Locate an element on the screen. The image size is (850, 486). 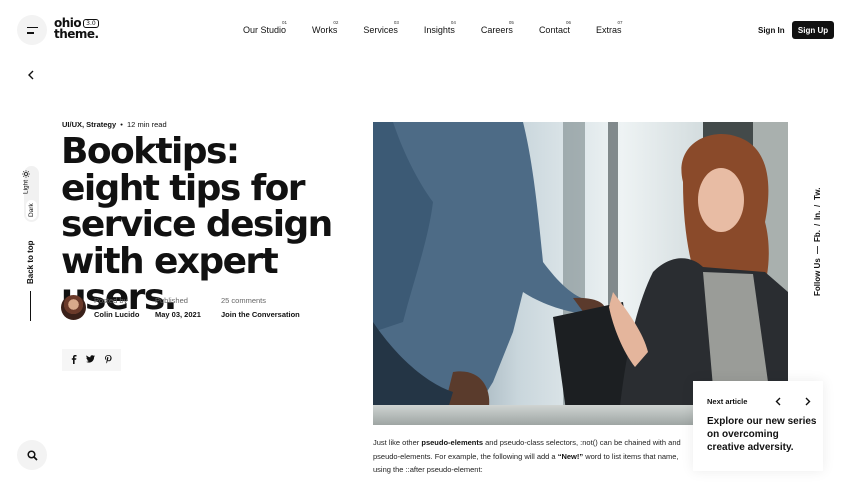
author-name: Colin Lucido is located at coordinates (116, 314).